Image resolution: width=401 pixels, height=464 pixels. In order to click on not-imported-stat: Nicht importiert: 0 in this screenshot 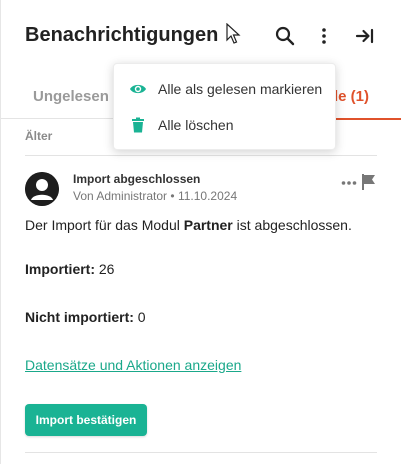, I will do `click(85, 317)`.